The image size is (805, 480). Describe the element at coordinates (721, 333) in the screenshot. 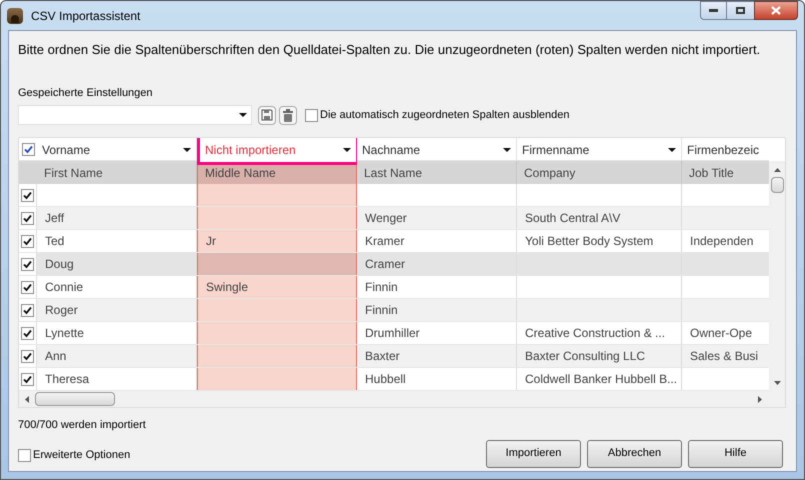

I see `table-cell-text: Owner-Ope` at that location.